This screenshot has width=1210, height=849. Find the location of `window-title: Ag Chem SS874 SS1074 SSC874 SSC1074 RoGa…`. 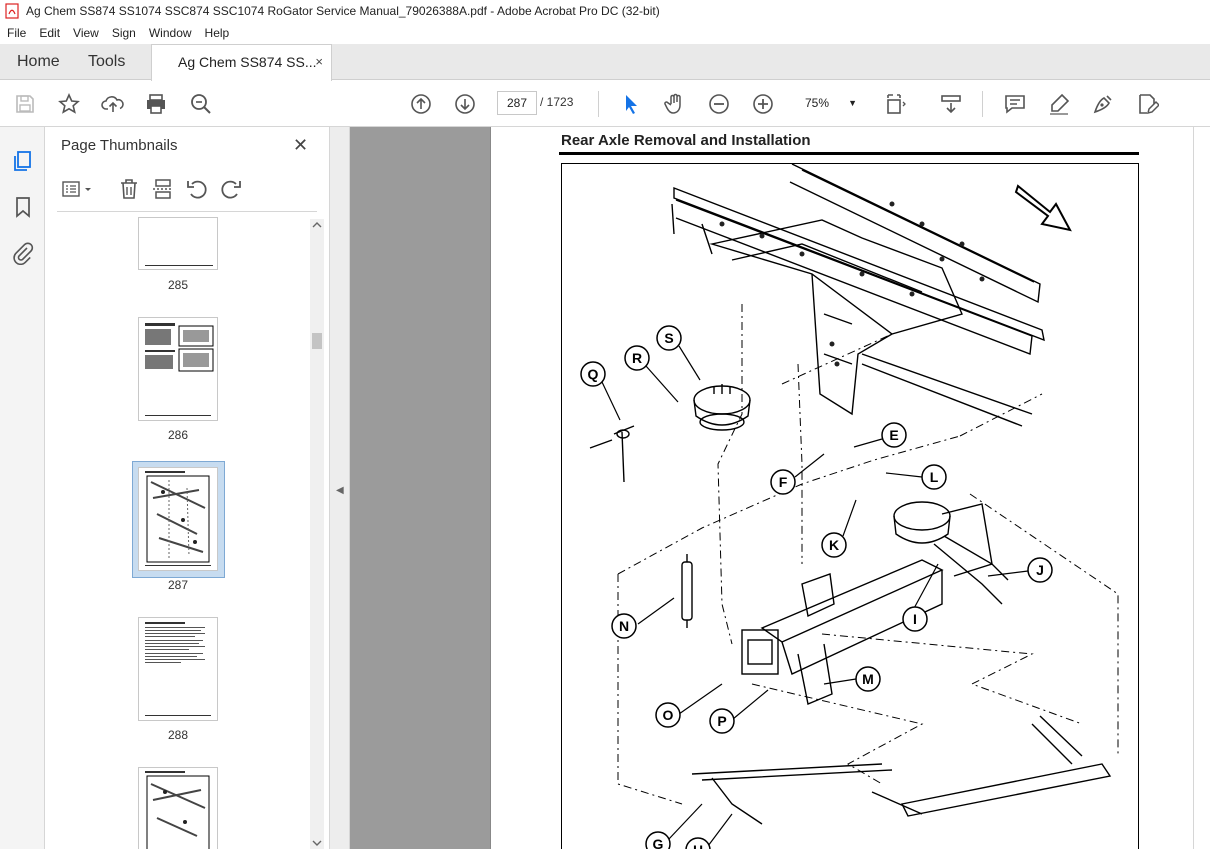

window-title: Ag Chem SS874 SS1074 SSC874 SSC1074 RoGa… is located at coordinates (343, 11).